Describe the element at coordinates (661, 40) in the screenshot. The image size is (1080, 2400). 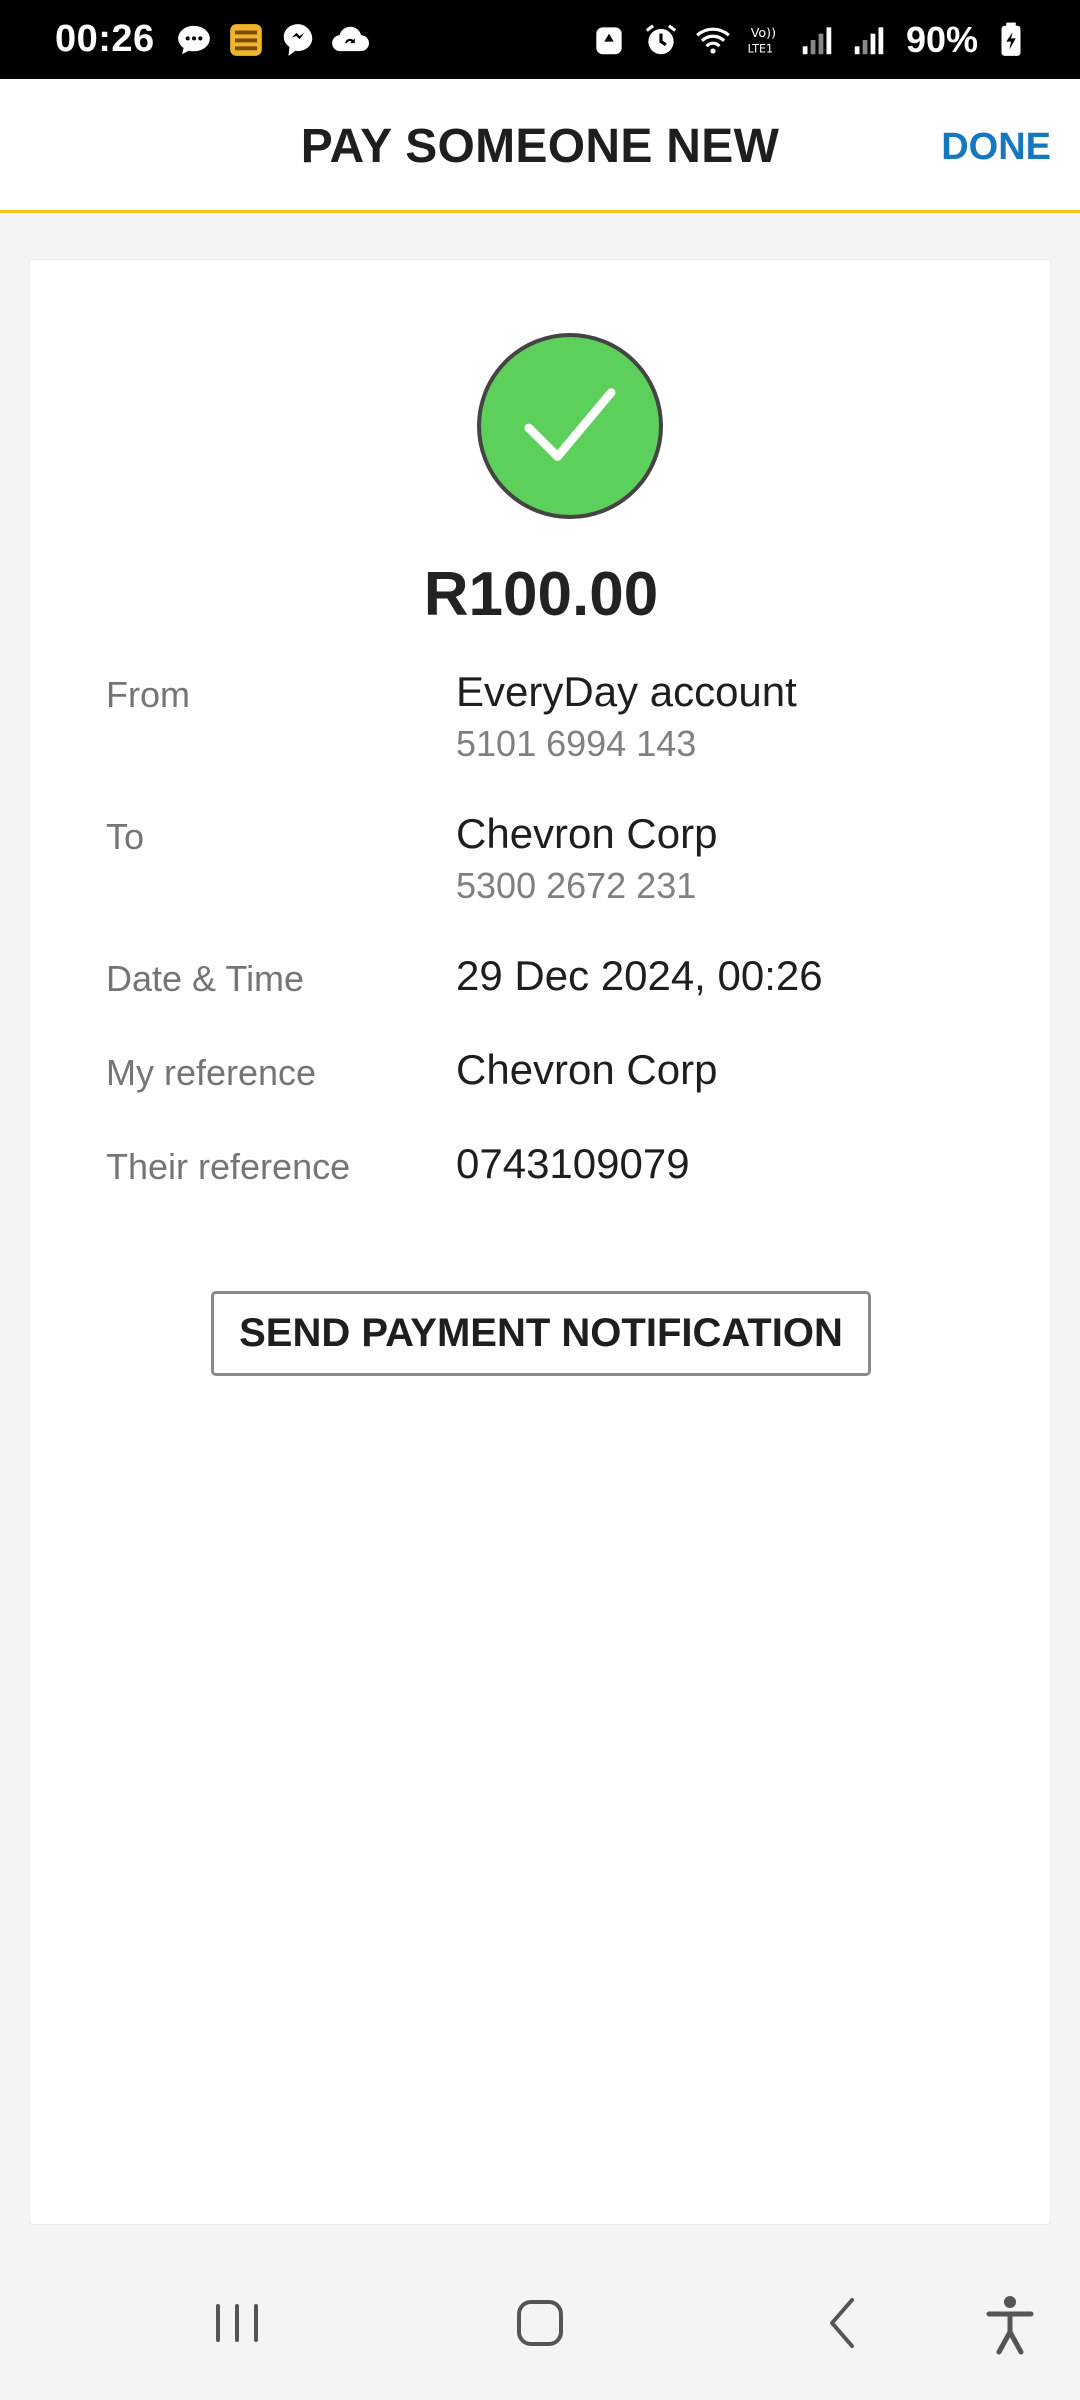
I see `alarm-icon` at that location.